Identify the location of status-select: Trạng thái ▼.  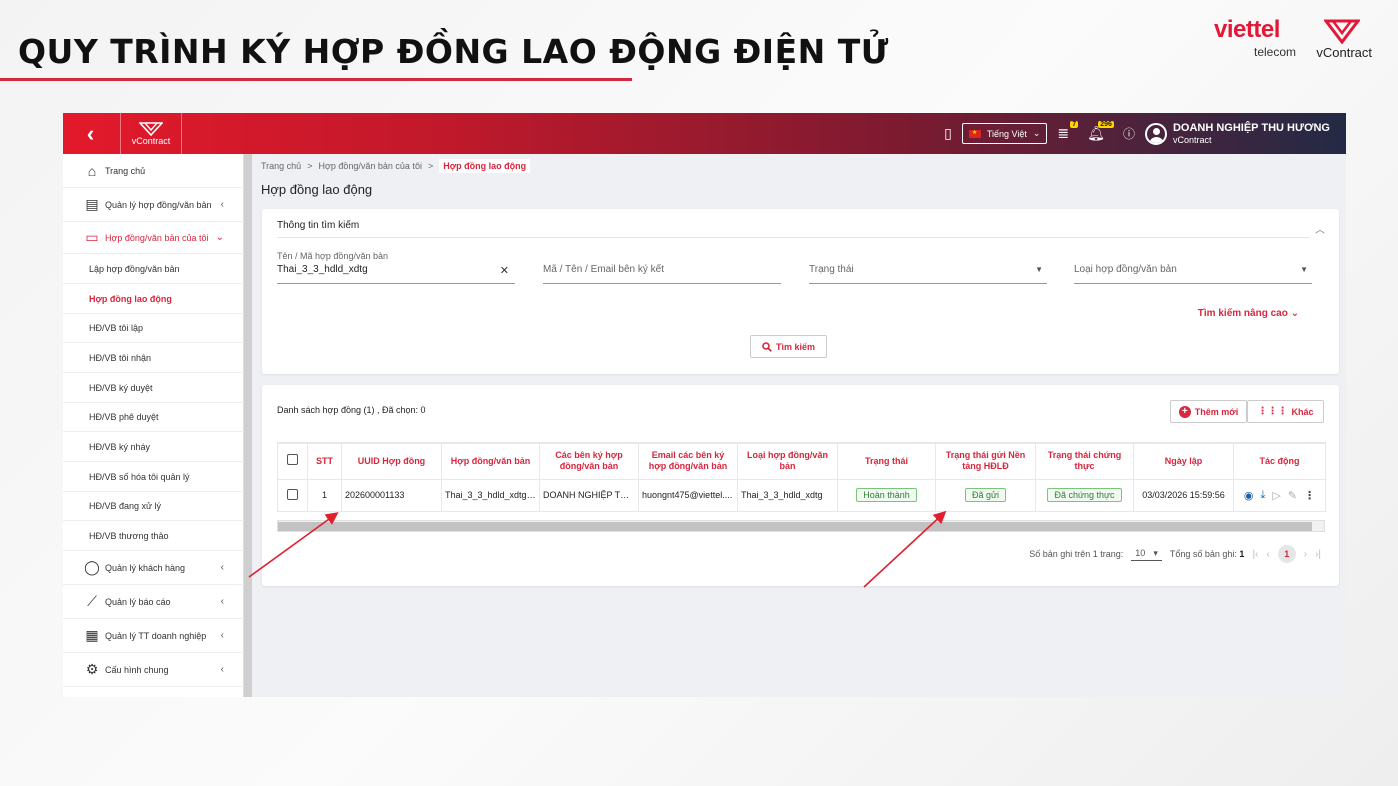
(928, 266).